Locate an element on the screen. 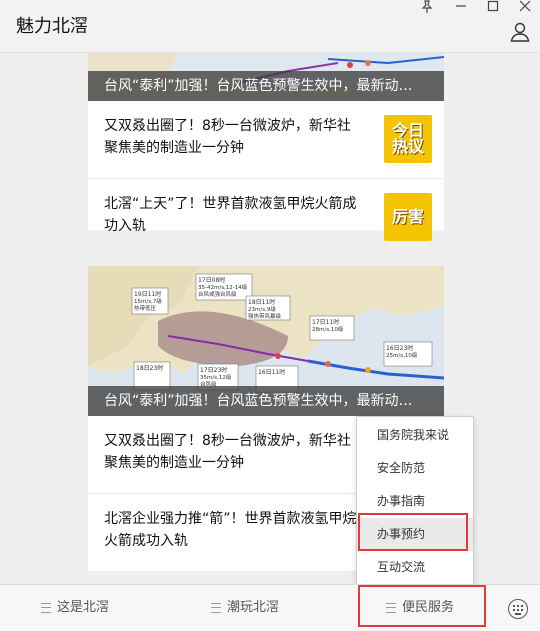 Image resolution: width=540 pixels, height=631 pixels. thumbnail-label: 今日 热议 is located at coordinates (407, 138).